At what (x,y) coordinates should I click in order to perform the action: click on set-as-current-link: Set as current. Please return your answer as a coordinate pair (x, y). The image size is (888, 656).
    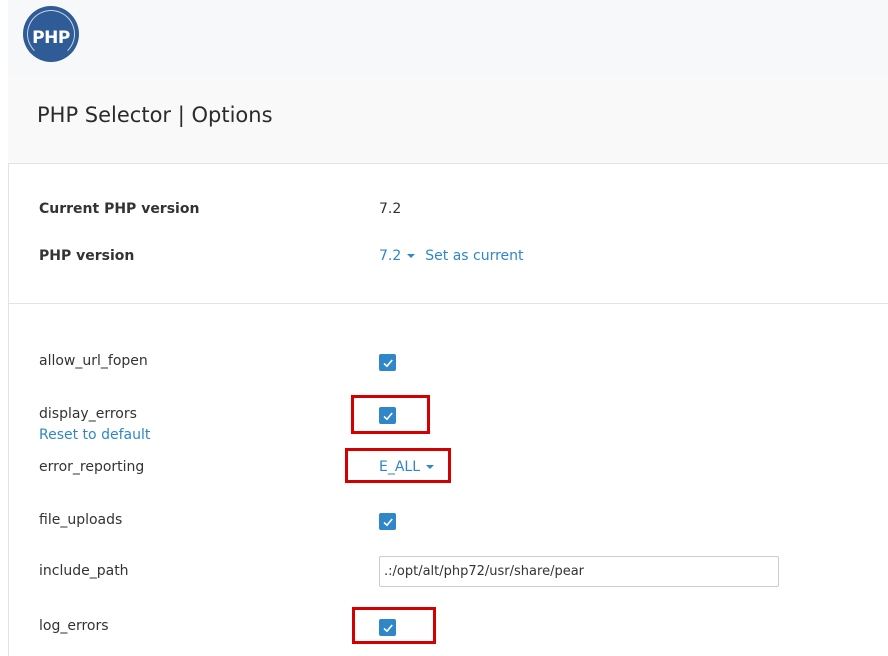
    Looking at the image, I should click on (474, 256).